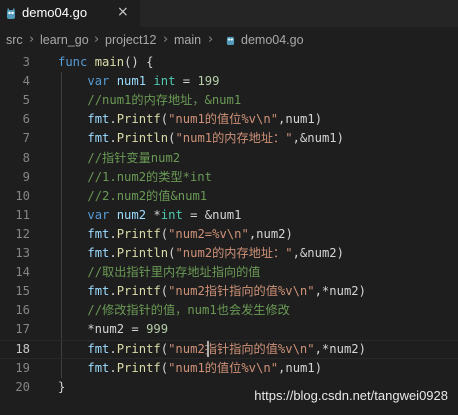 The width and height of the screenshot is (458, 415). What do you see at coordinates (186, 81) in the screenshot?
I see `code-token: =` at bounding box center [186, 81].